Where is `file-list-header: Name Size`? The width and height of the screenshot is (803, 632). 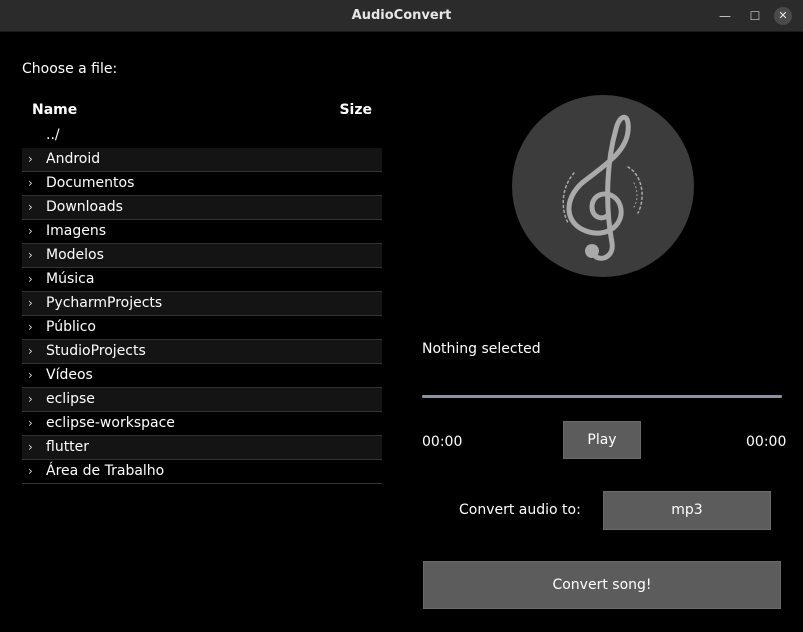
file-list-header: Name Size is located at coordinates (202, 112).